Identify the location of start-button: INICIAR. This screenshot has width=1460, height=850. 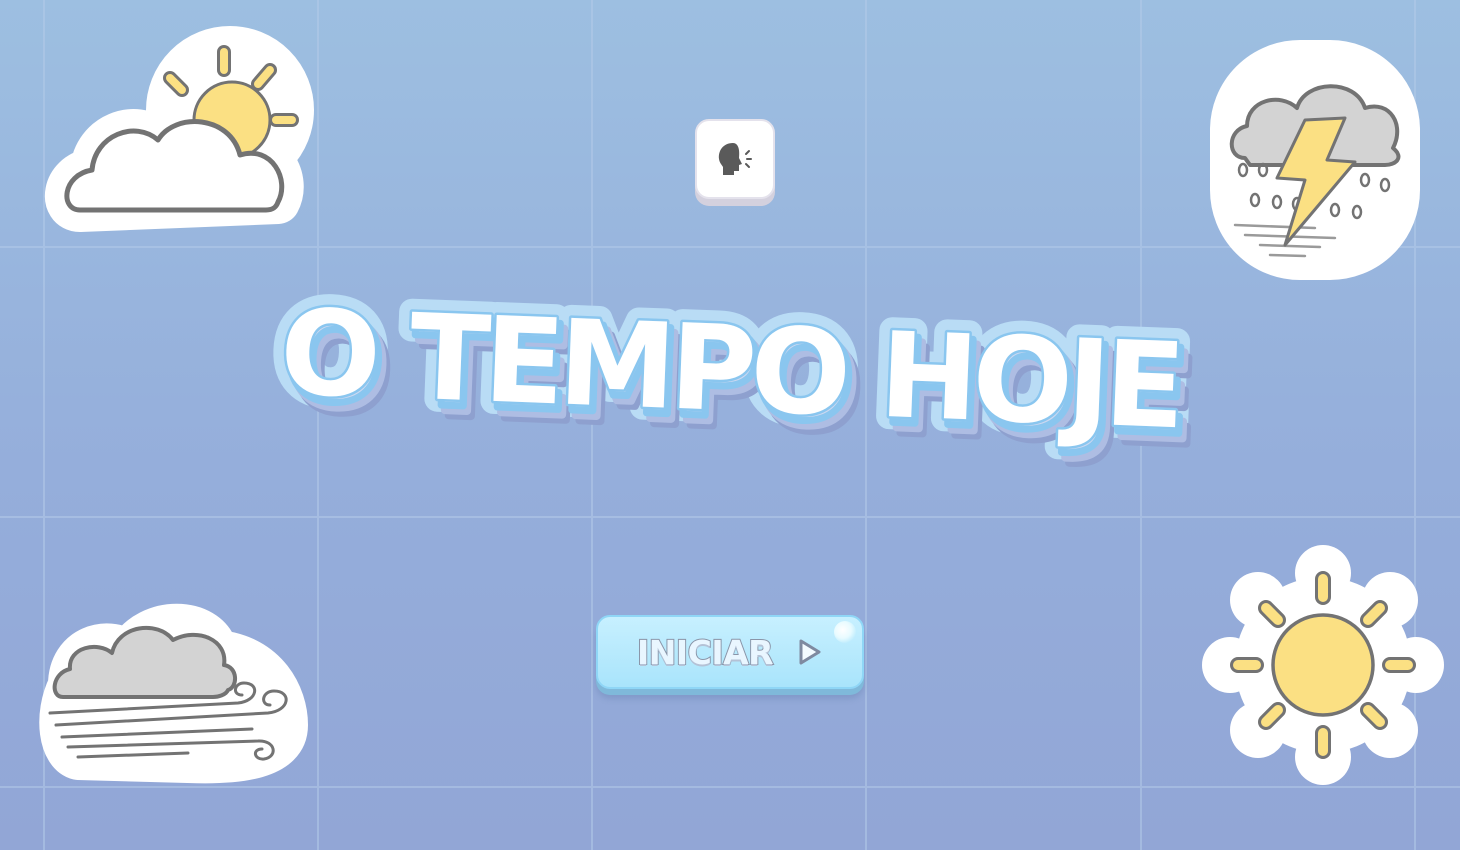
(730, 652).